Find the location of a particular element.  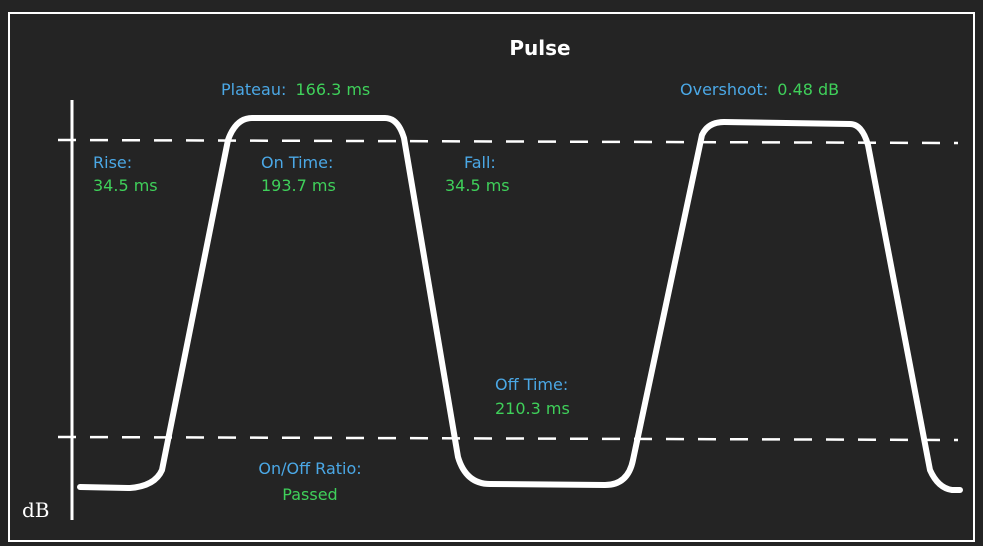

lower-threshold-line is located at coordinates (508, 438).